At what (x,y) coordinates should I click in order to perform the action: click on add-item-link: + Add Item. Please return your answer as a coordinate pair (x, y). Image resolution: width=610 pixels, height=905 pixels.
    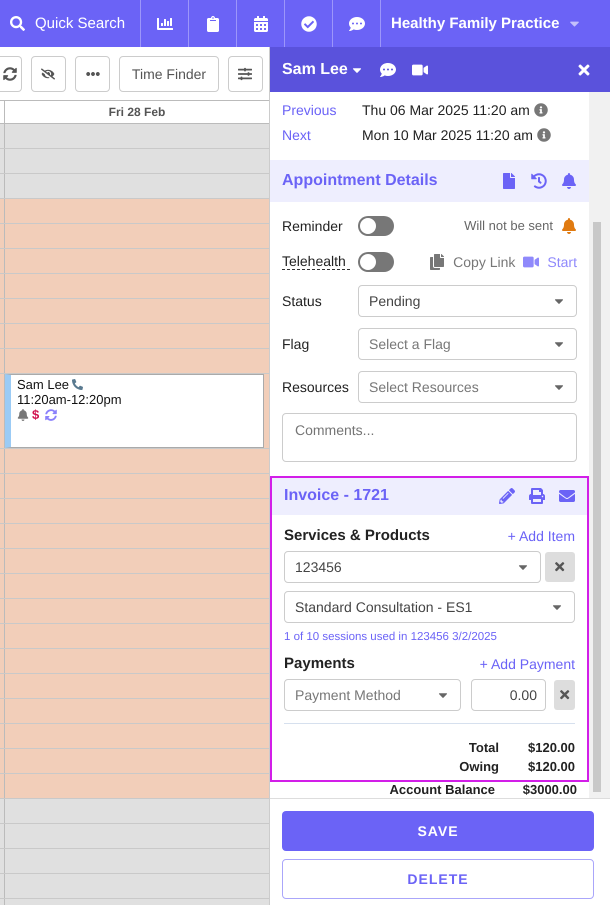
    Looking at the image, I should click on (541, 536).